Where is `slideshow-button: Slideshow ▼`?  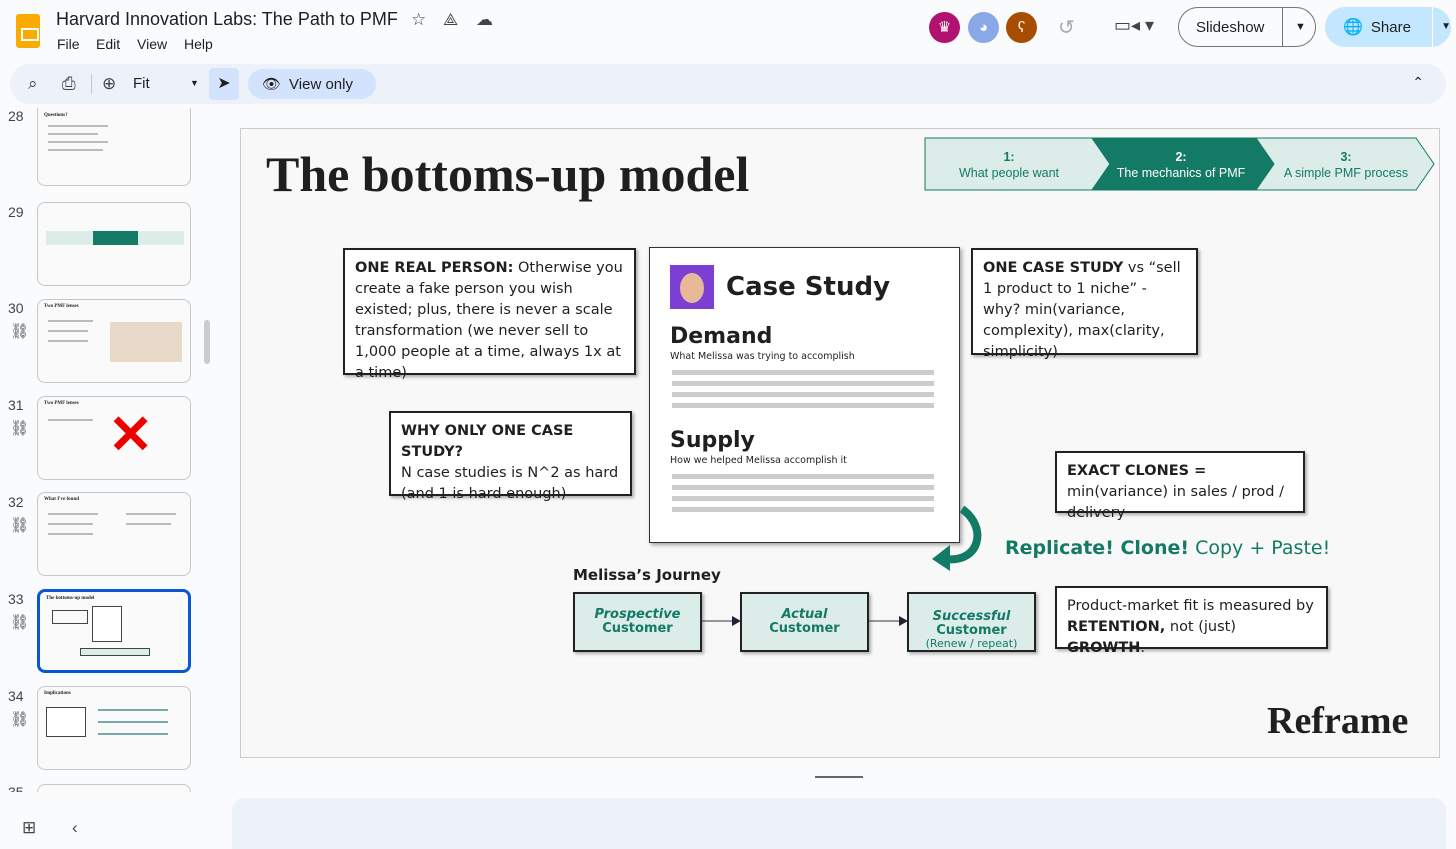
slideshow-button: Slideshow ▼ is located at coordinates (1247, 27).